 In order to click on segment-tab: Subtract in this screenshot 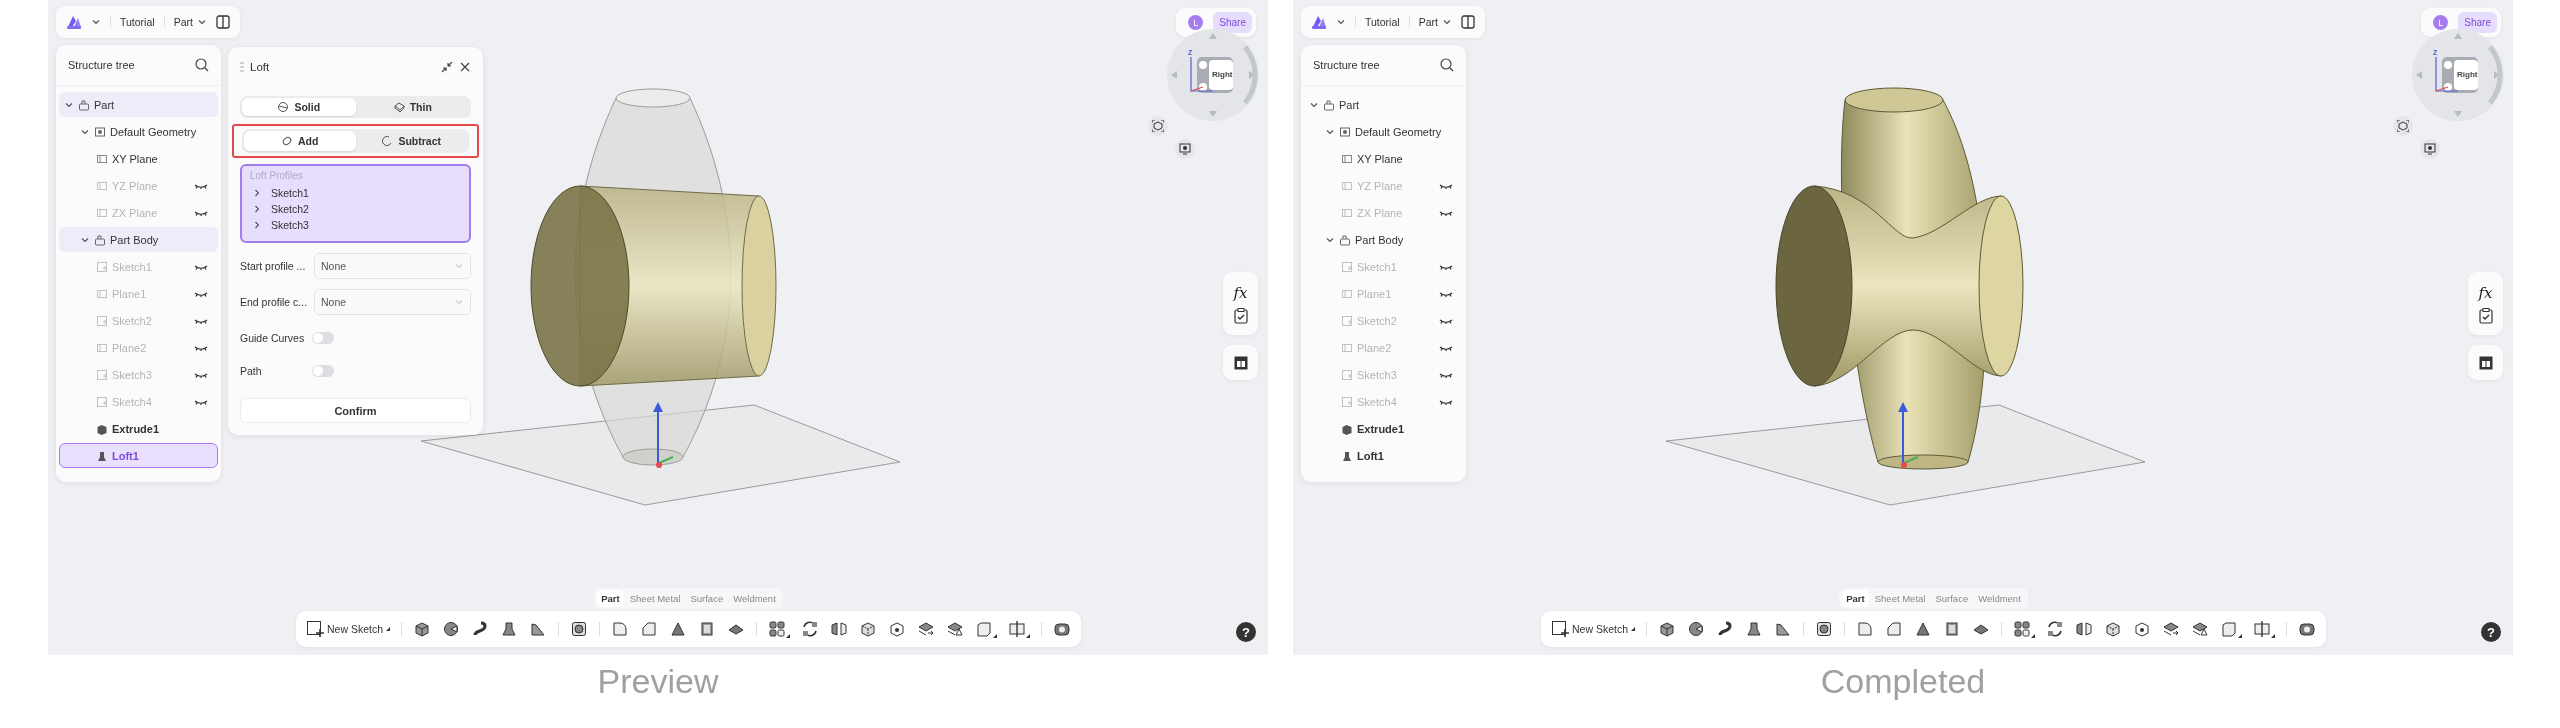, I will do `click(411, 141)`.